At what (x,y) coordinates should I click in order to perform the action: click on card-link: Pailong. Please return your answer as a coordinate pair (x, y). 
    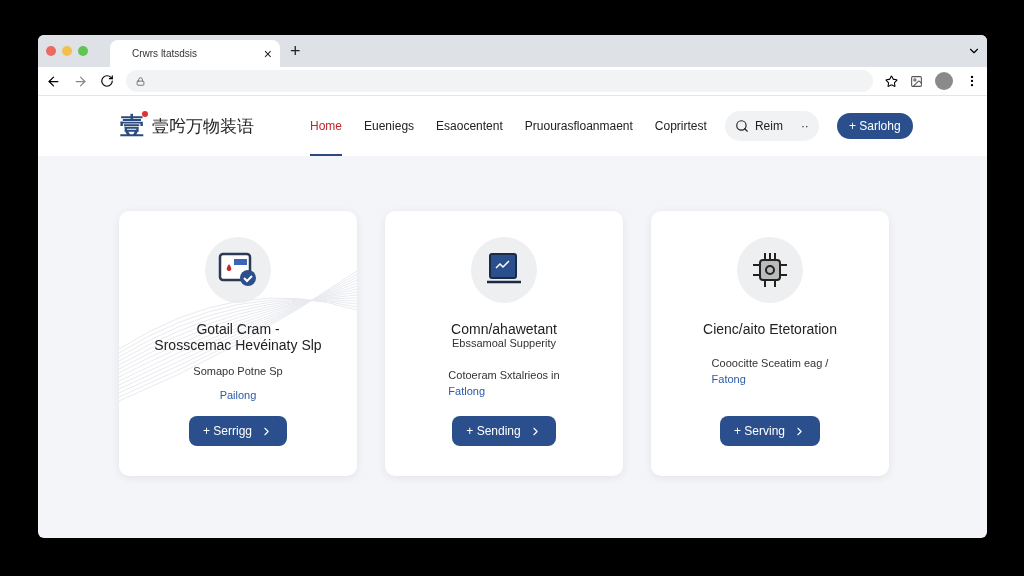
    Looking at the image, I should click on (238, 395).